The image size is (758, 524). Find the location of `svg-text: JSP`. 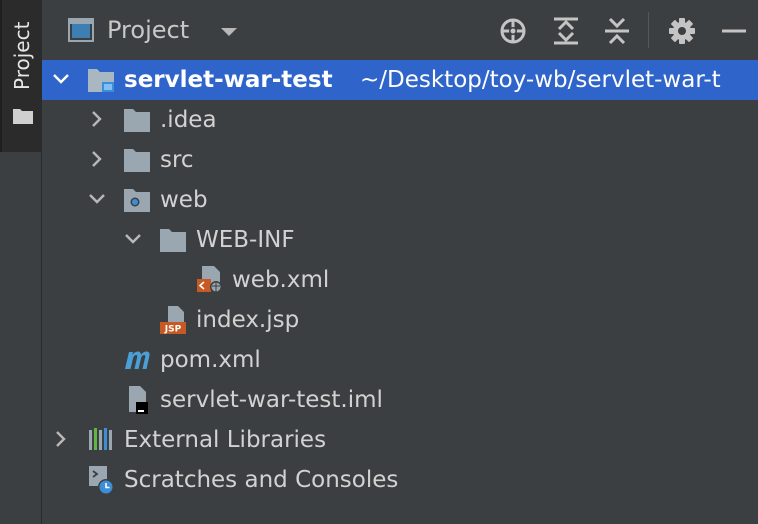

svg-text: JSP is located at coordinates (173, 330).